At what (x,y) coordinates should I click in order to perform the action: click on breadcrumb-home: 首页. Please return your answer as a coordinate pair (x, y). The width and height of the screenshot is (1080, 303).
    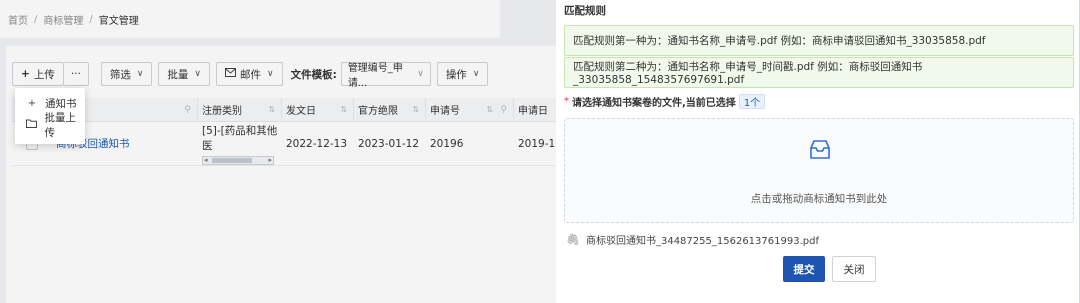
    Looking at the image, I should click on (18, 19).